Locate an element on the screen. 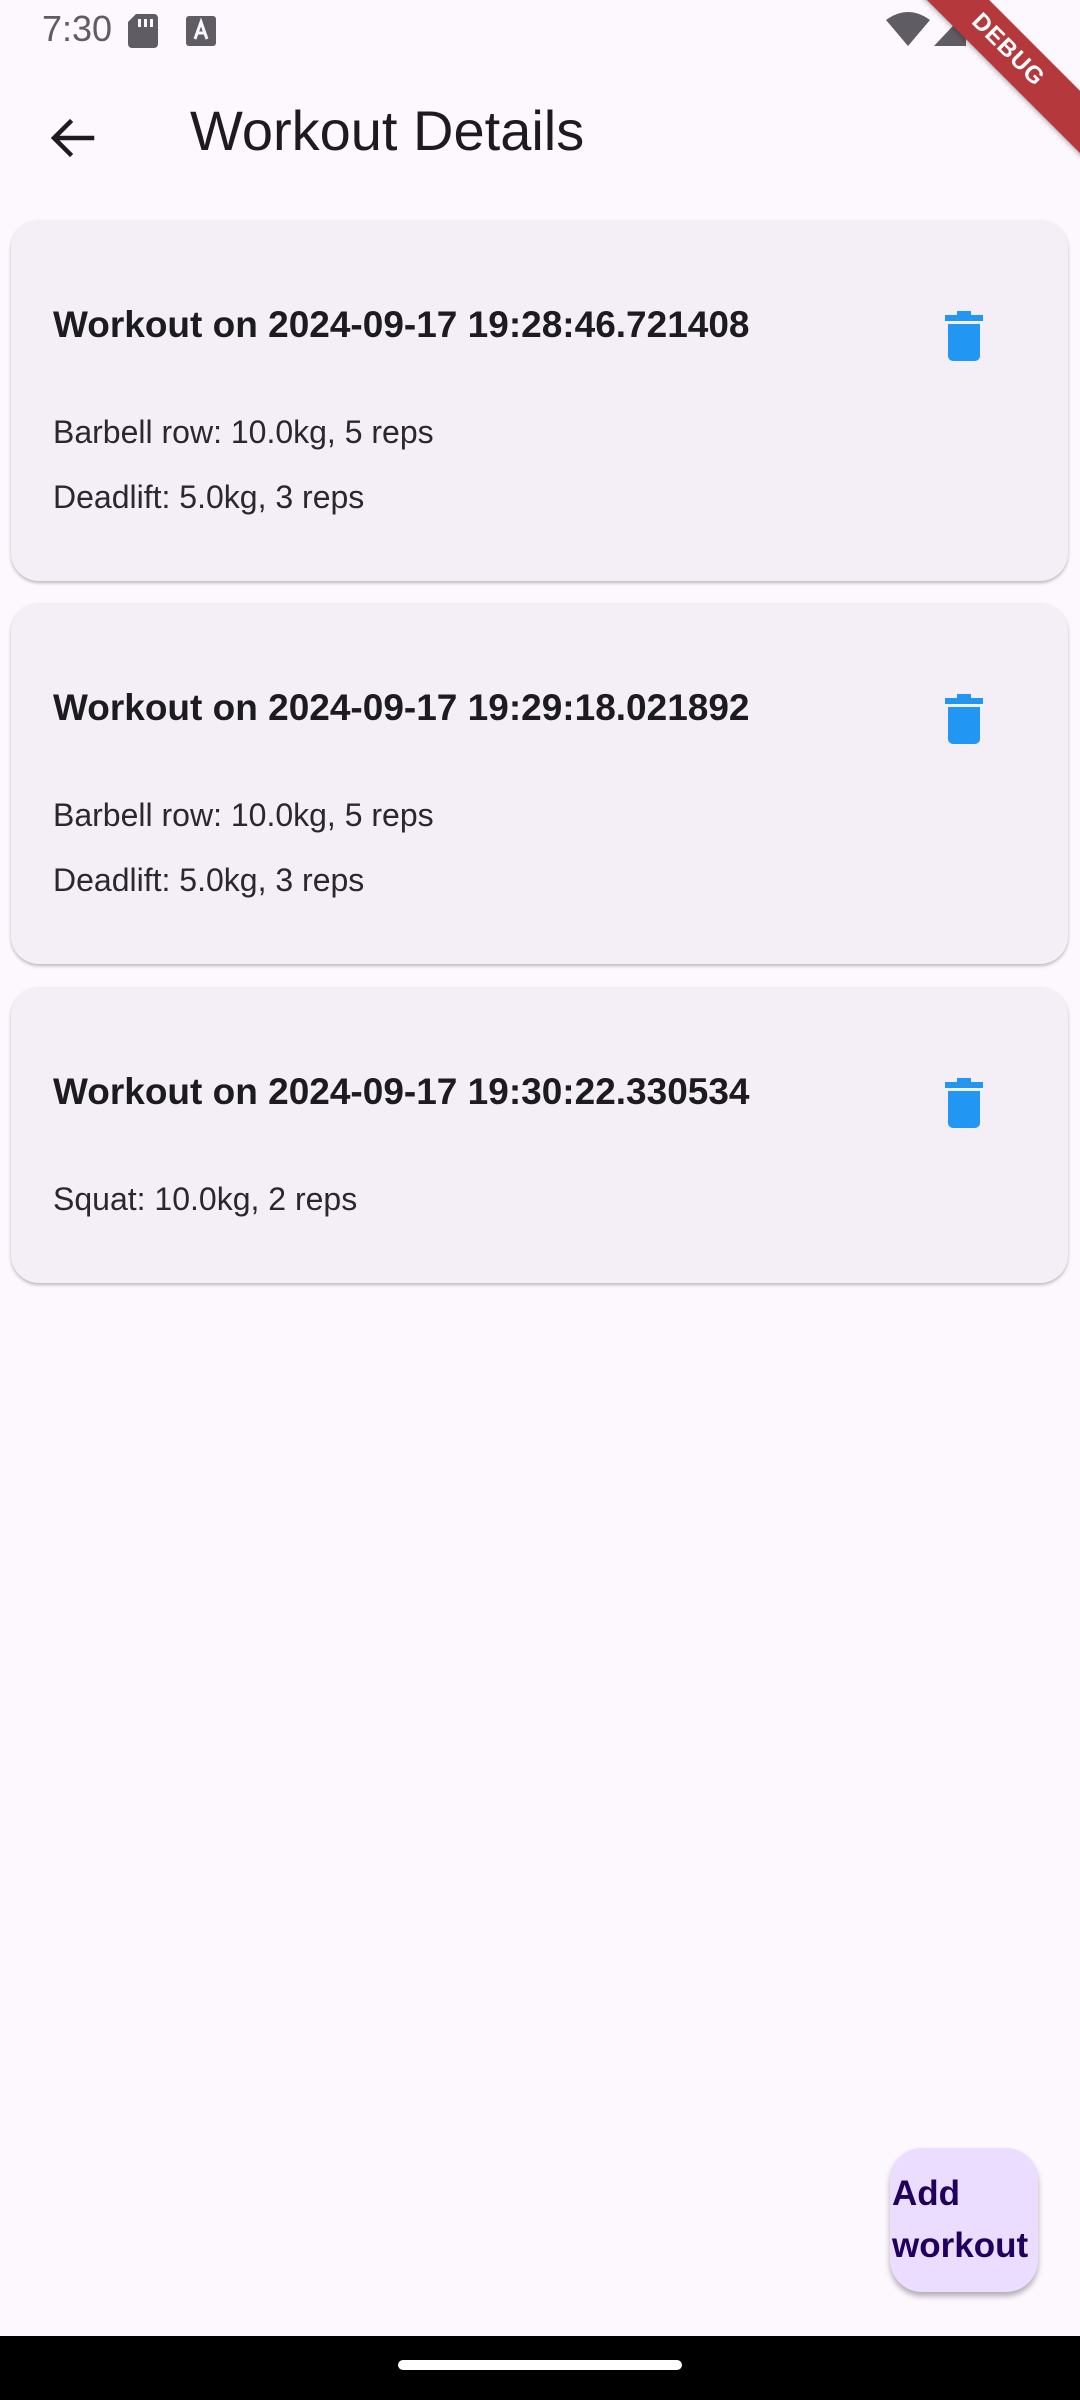  page-title: Workout Details is located at coordinates (387, 130).